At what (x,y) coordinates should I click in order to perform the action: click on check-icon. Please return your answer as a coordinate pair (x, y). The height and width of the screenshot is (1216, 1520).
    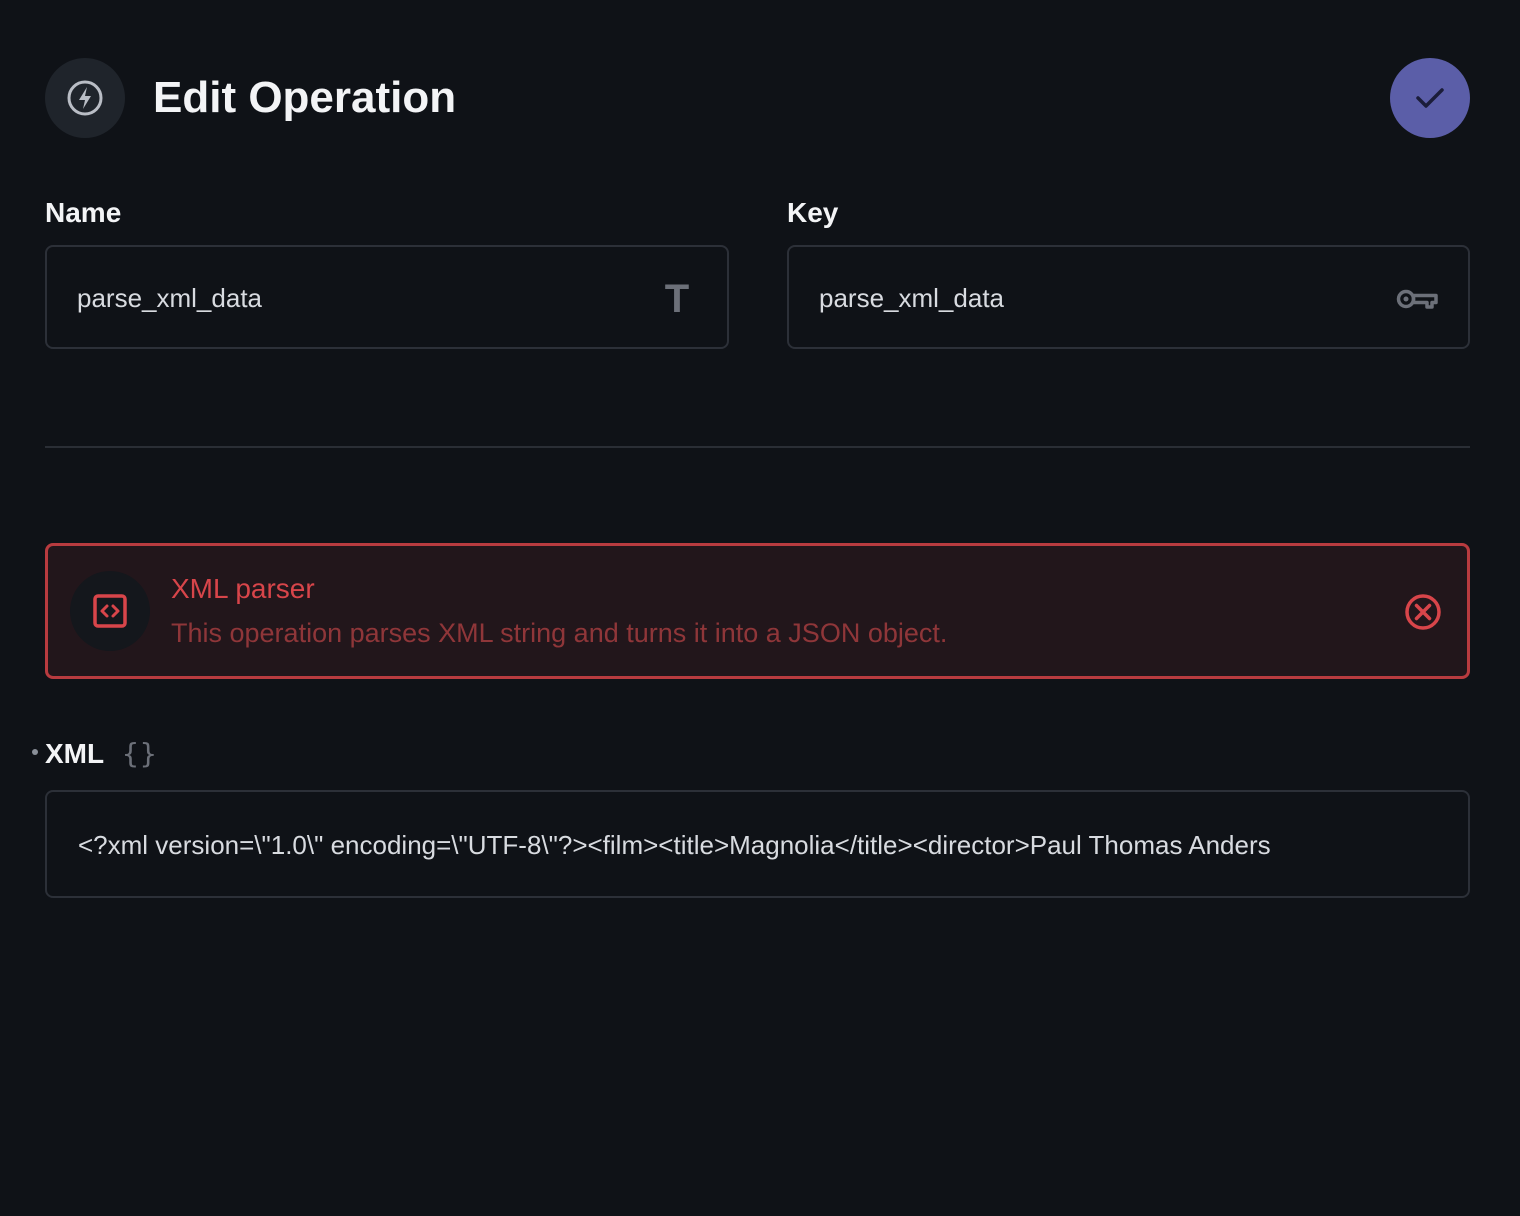
    Looking at the image, I should click on (1430, 98).